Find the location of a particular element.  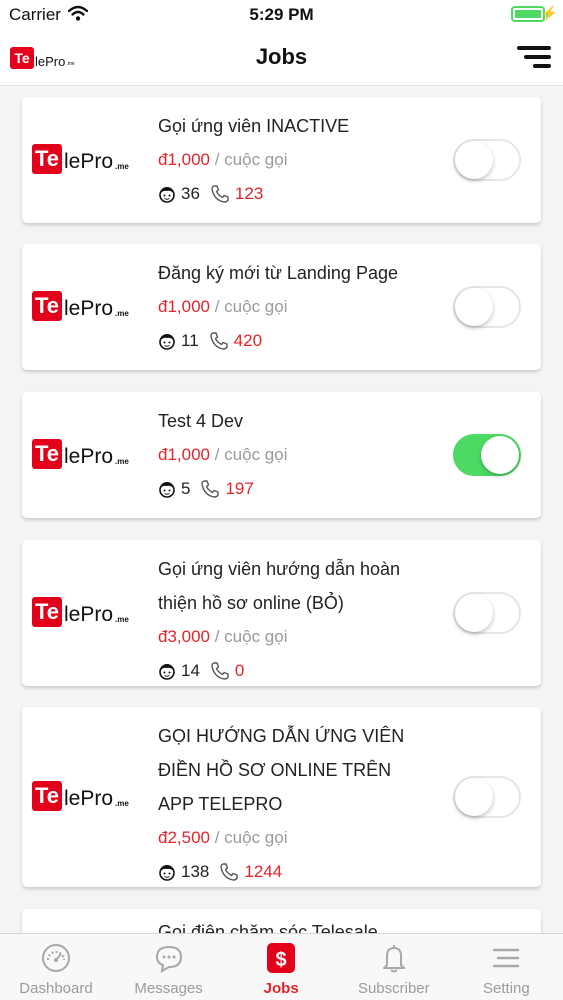

tab-subscriber: Subscriber is located at coordinates (394, 967).